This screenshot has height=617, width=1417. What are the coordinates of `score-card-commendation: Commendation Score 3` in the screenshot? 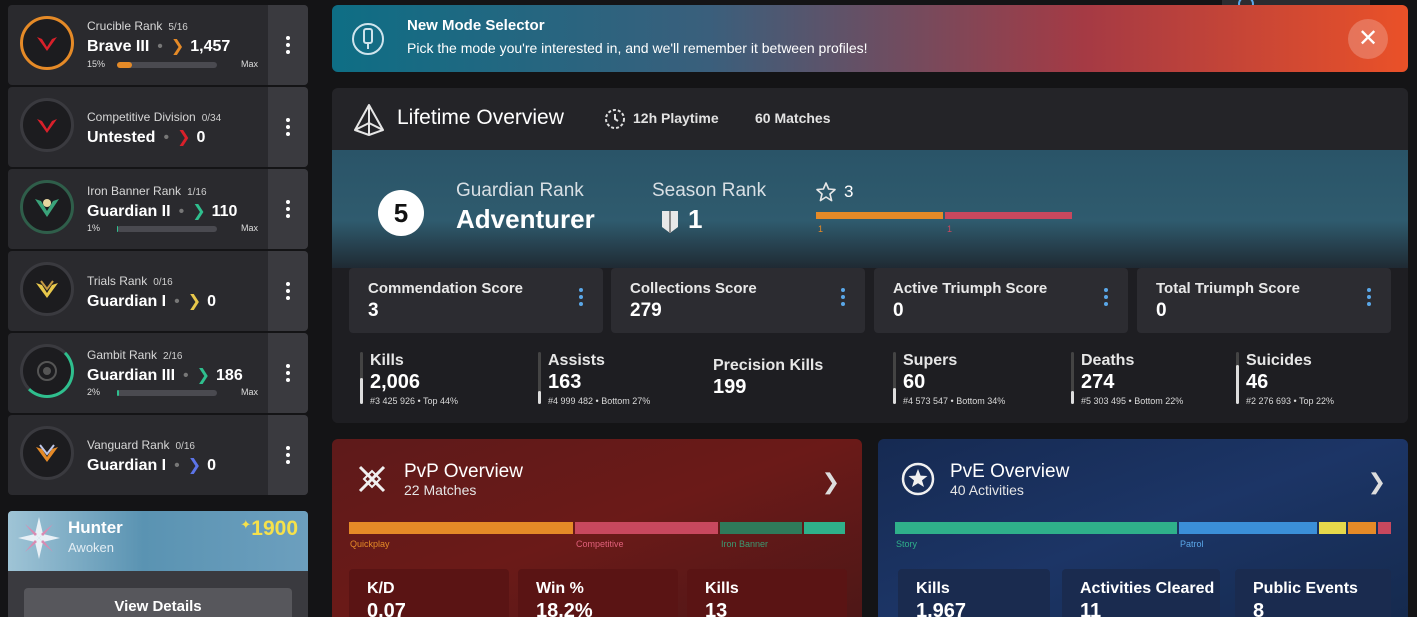 It's located at (476, 300).